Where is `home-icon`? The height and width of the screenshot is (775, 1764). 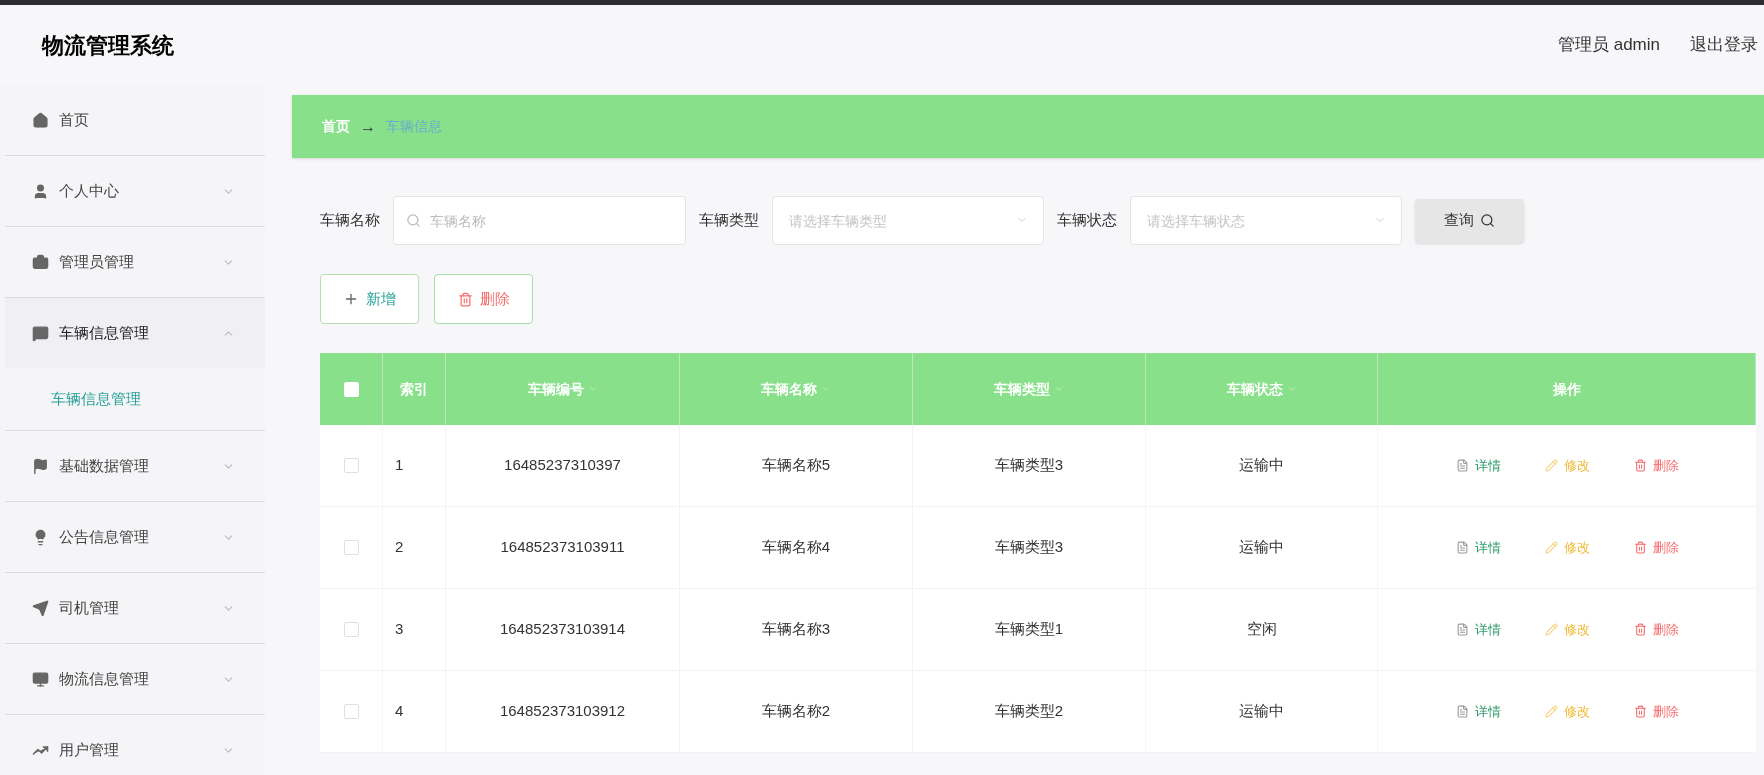 home-icon is located at coordinates (40, 120).